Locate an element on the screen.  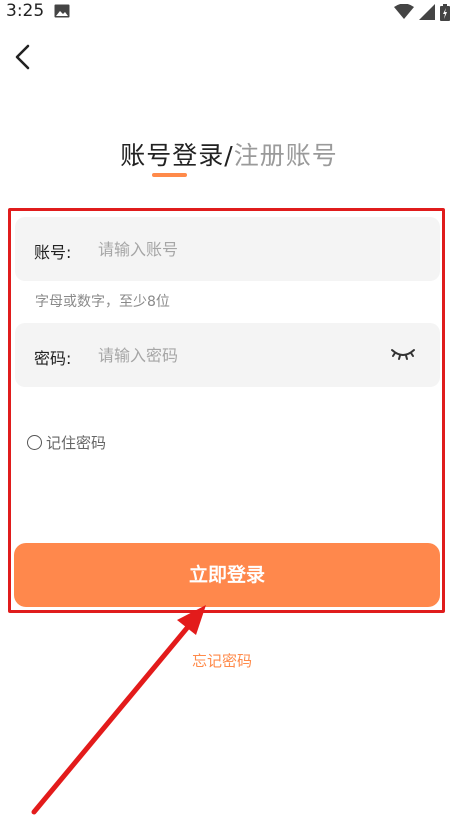
back-arrow-icon is located at coordinates (22, 57).